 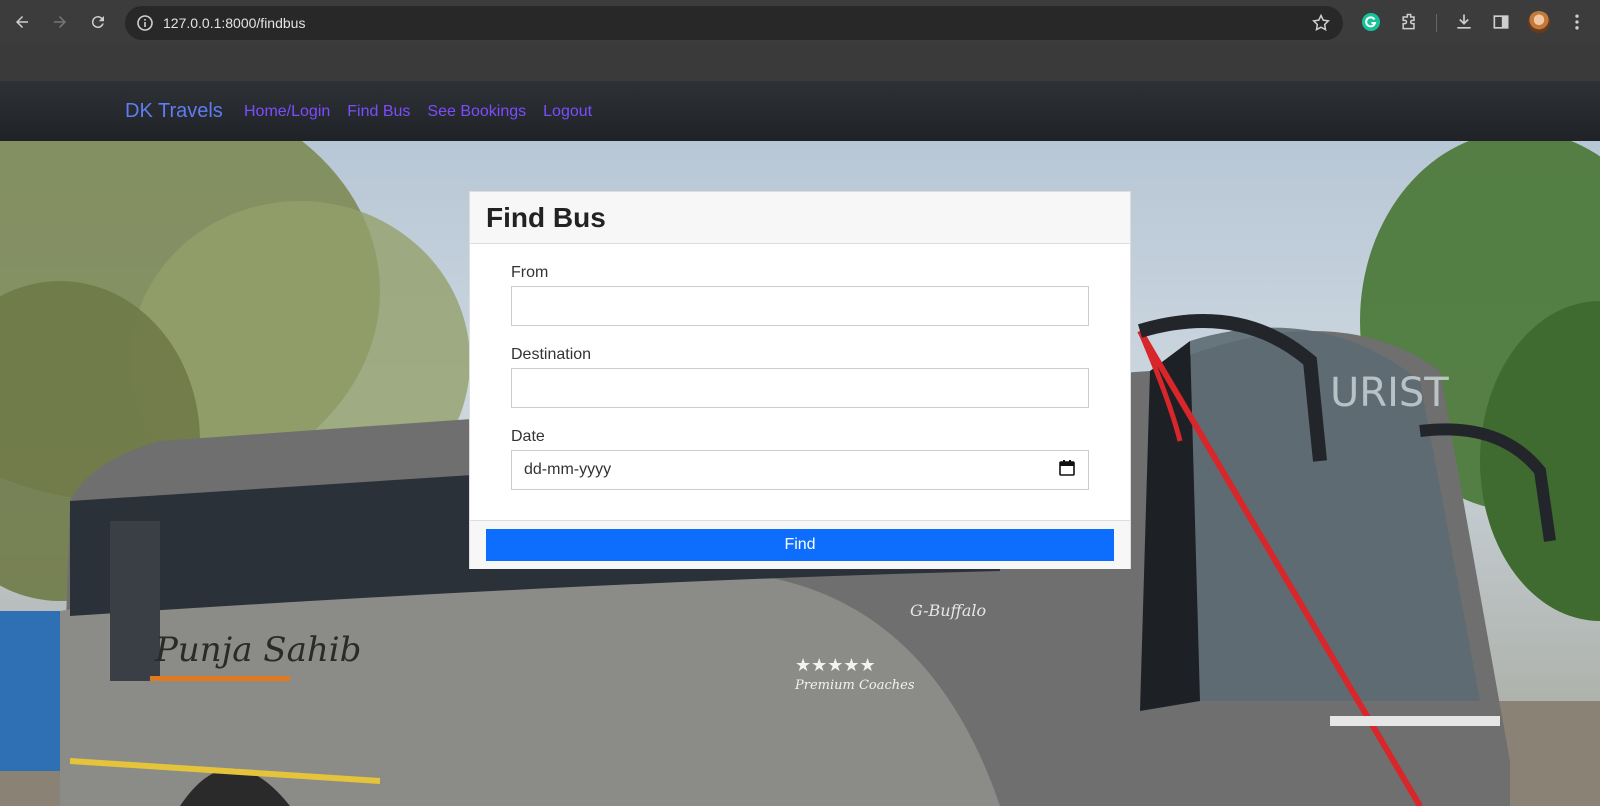 I want to click on bus-badge-decal: Premium Coaches, so click(x=854, y=685).